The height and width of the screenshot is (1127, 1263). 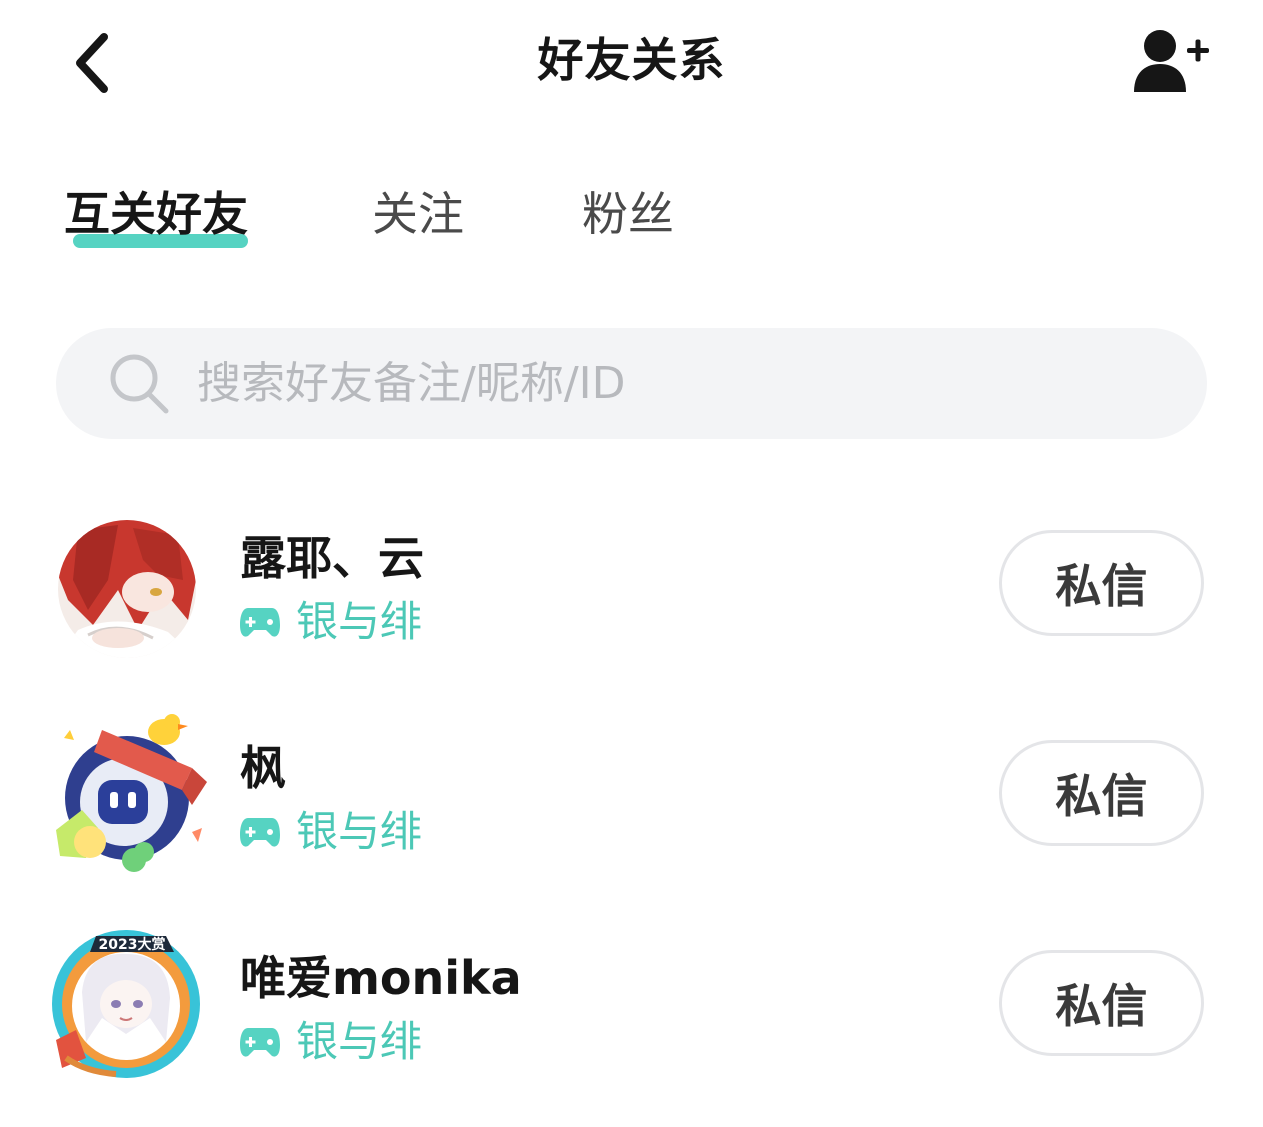 I want to click on avatar: 2023大赏, so click(x=126, y=1002).